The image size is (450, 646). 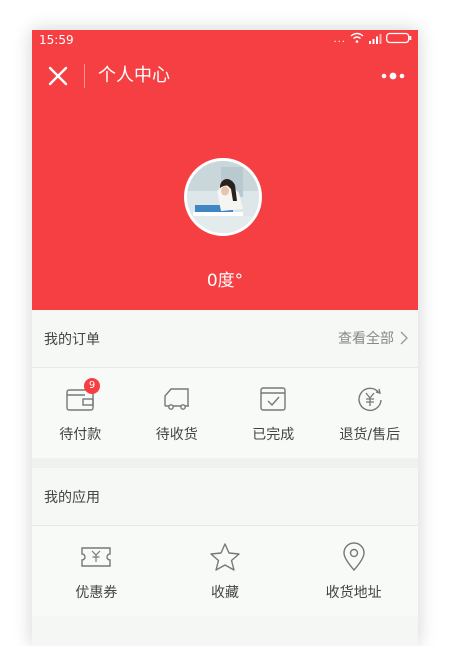 I want to click on order-pending-payment-label: 待付款, so click(x=80, y=435).